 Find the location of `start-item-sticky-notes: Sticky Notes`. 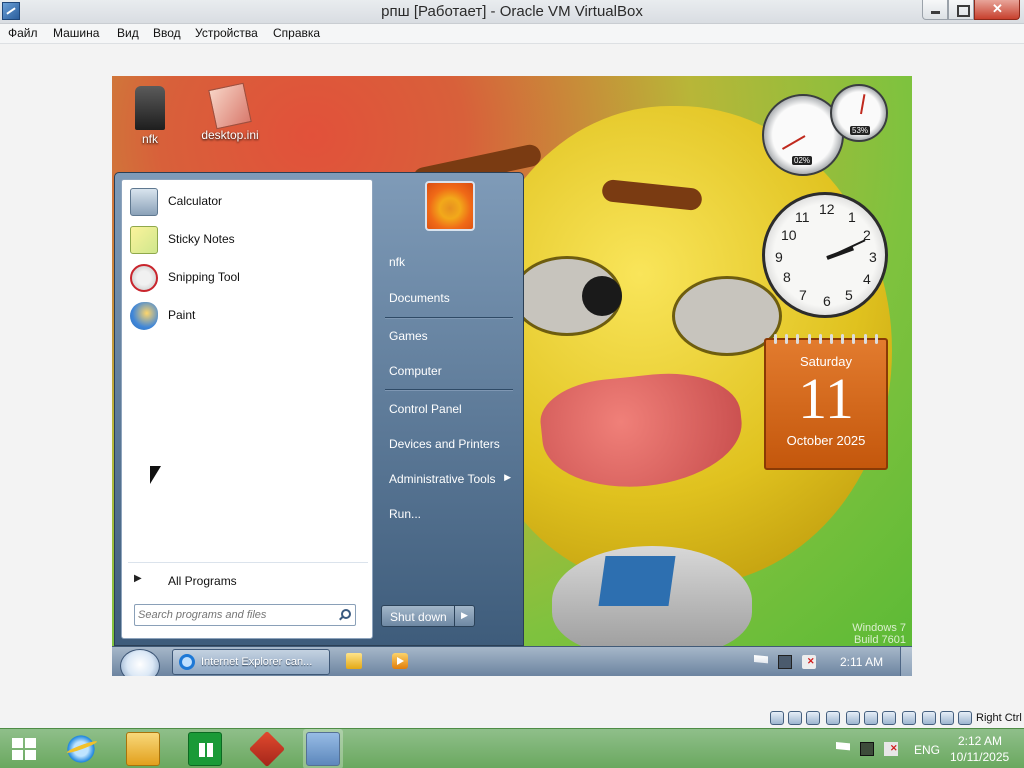

start-item-sticky-notes: Sticky Notes is located at coordinates (246, 239).